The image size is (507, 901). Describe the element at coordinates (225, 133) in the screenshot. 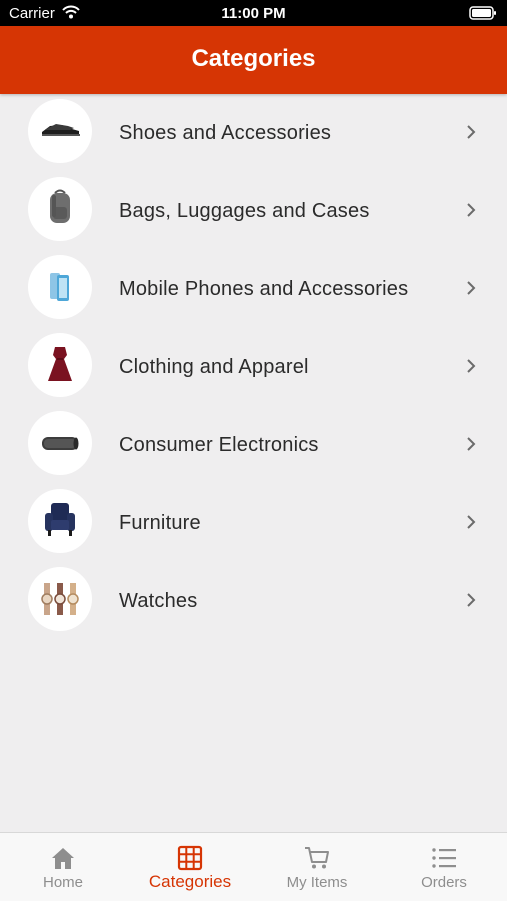

I see `category-label: Shoes and Accessories` at that location.